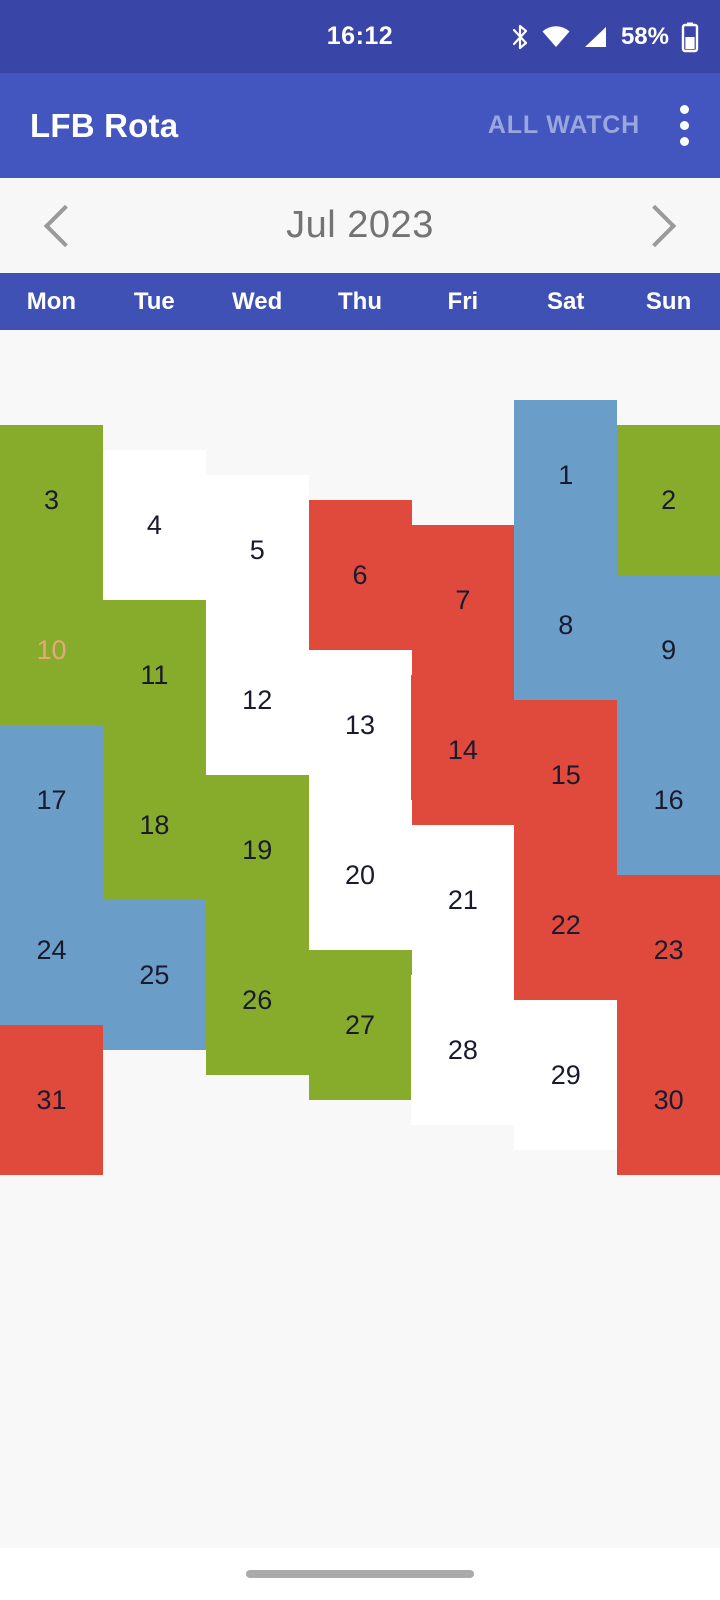 This screenshot has width=720, height=1600. I want to click on calendar-day-cell: 12, so click(257, 700).